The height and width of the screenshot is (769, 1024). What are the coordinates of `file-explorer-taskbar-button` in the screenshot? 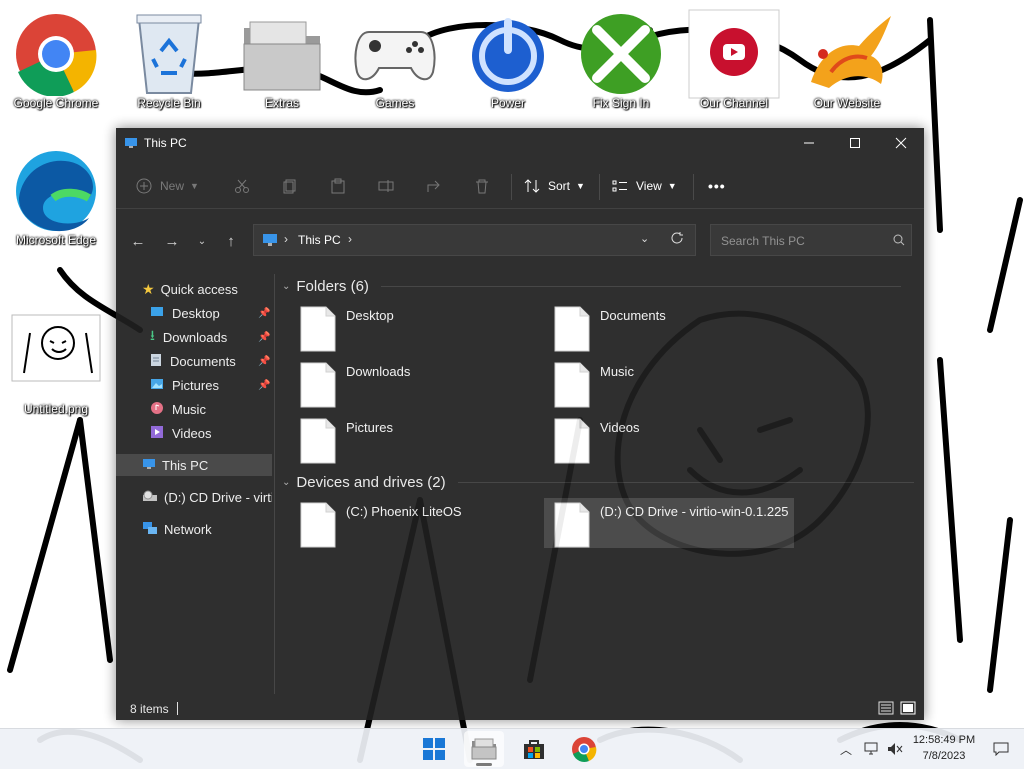 It's located at (484, 749).